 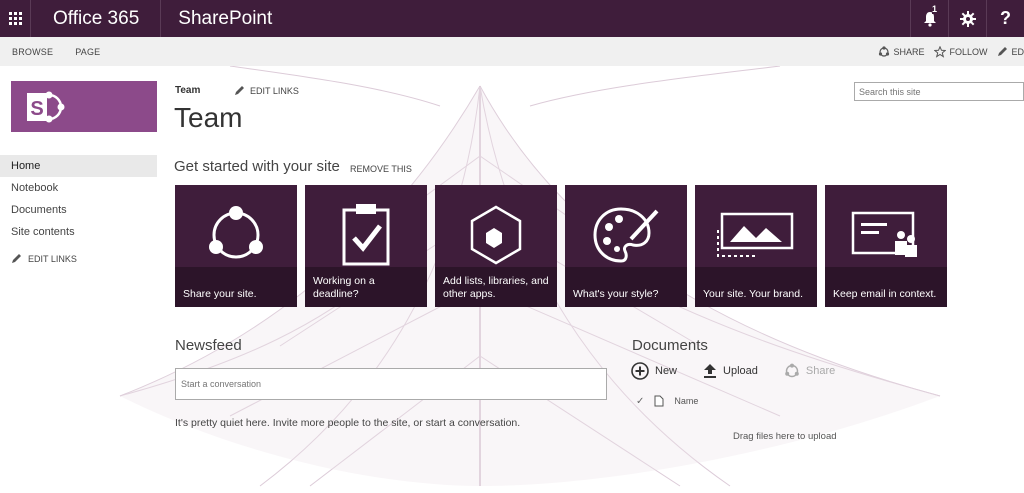 What do you see at coordinates (886, 287) in the screenshot?
I see `tile-label: Keep email in context.` at bounding box center [886, 287].